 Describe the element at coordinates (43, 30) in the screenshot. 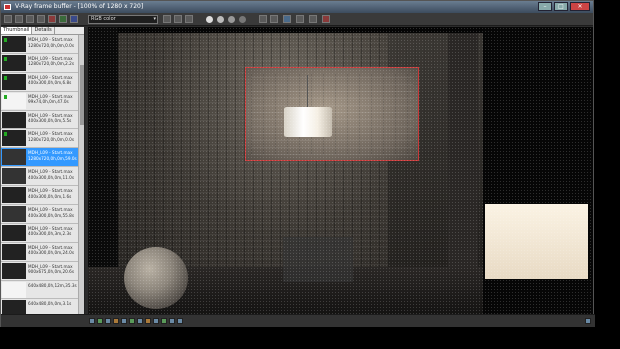

I see `details-column-header: Details` at that location.